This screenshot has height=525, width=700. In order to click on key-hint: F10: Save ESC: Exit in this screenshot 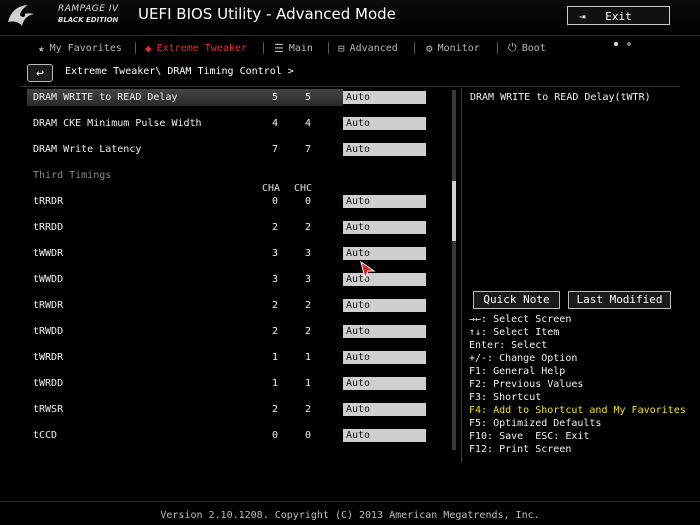, I will do `click(529, 436)`.